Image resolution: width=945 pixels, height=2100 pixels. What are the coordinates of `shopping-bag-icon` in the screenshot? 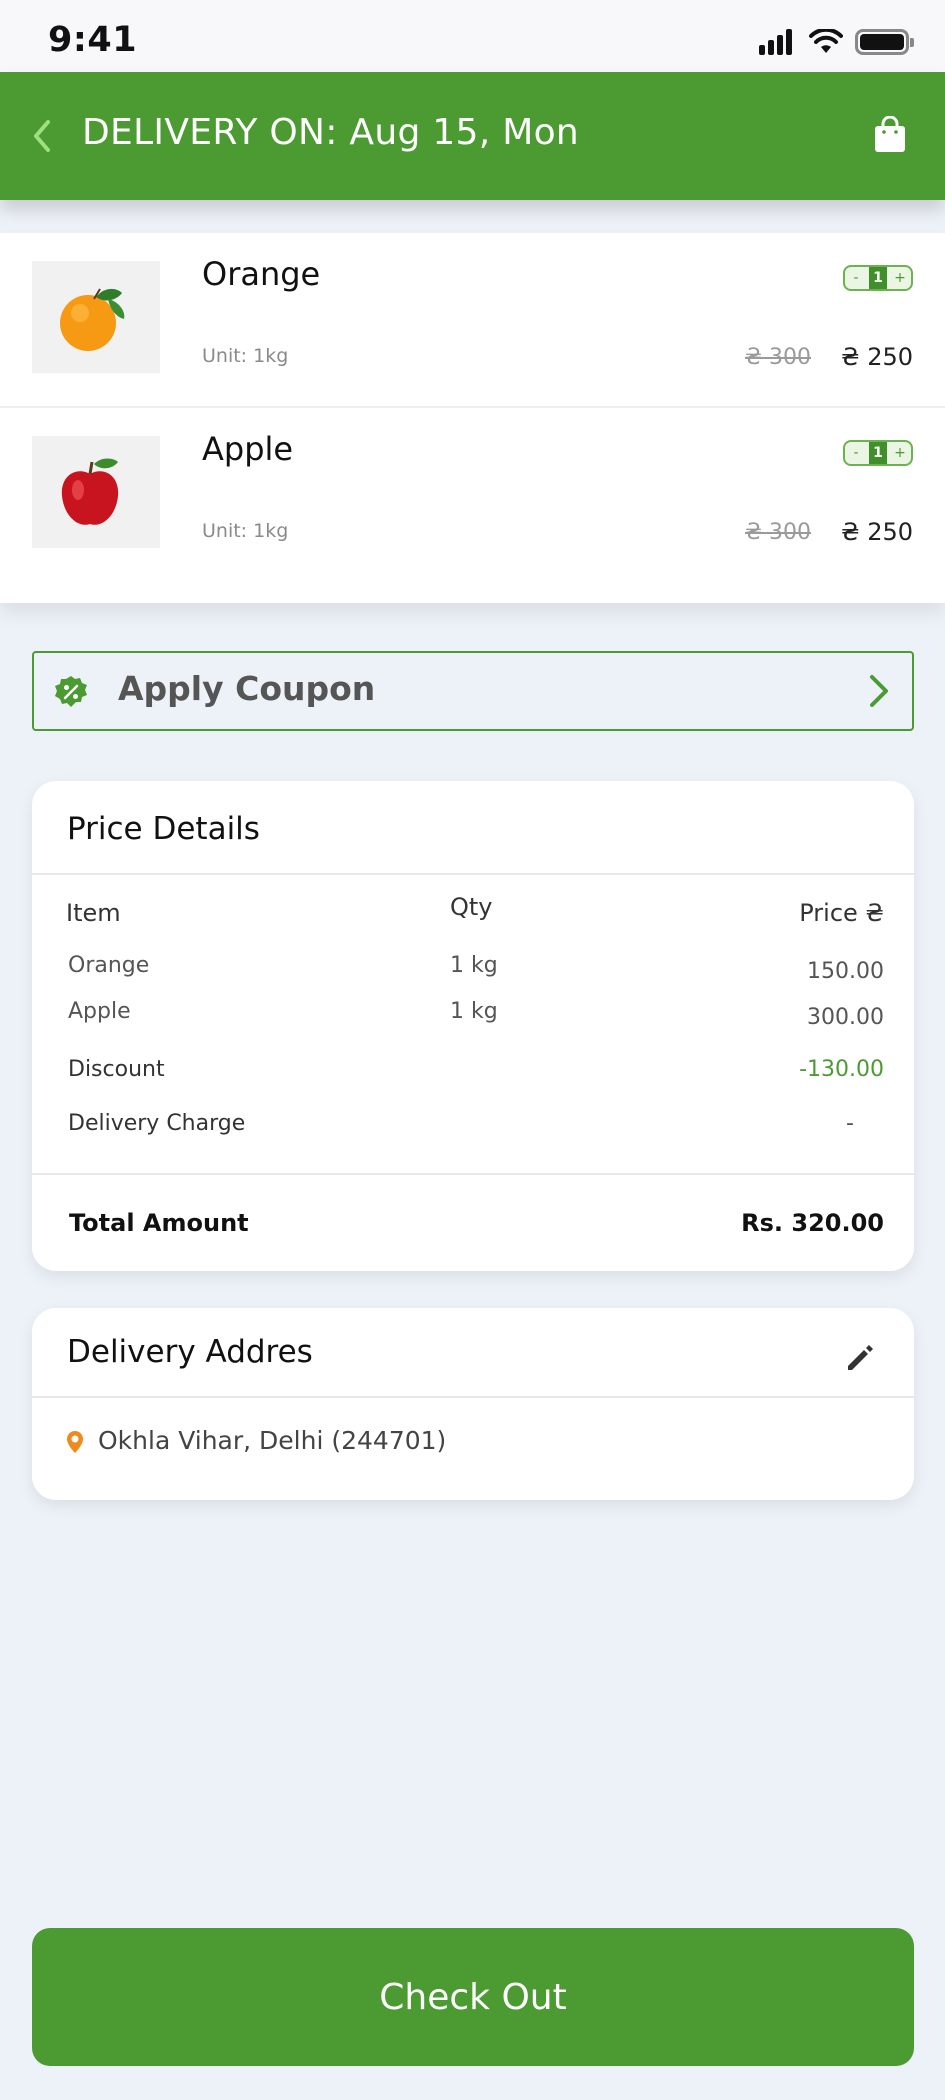 It's located at (890, 135).